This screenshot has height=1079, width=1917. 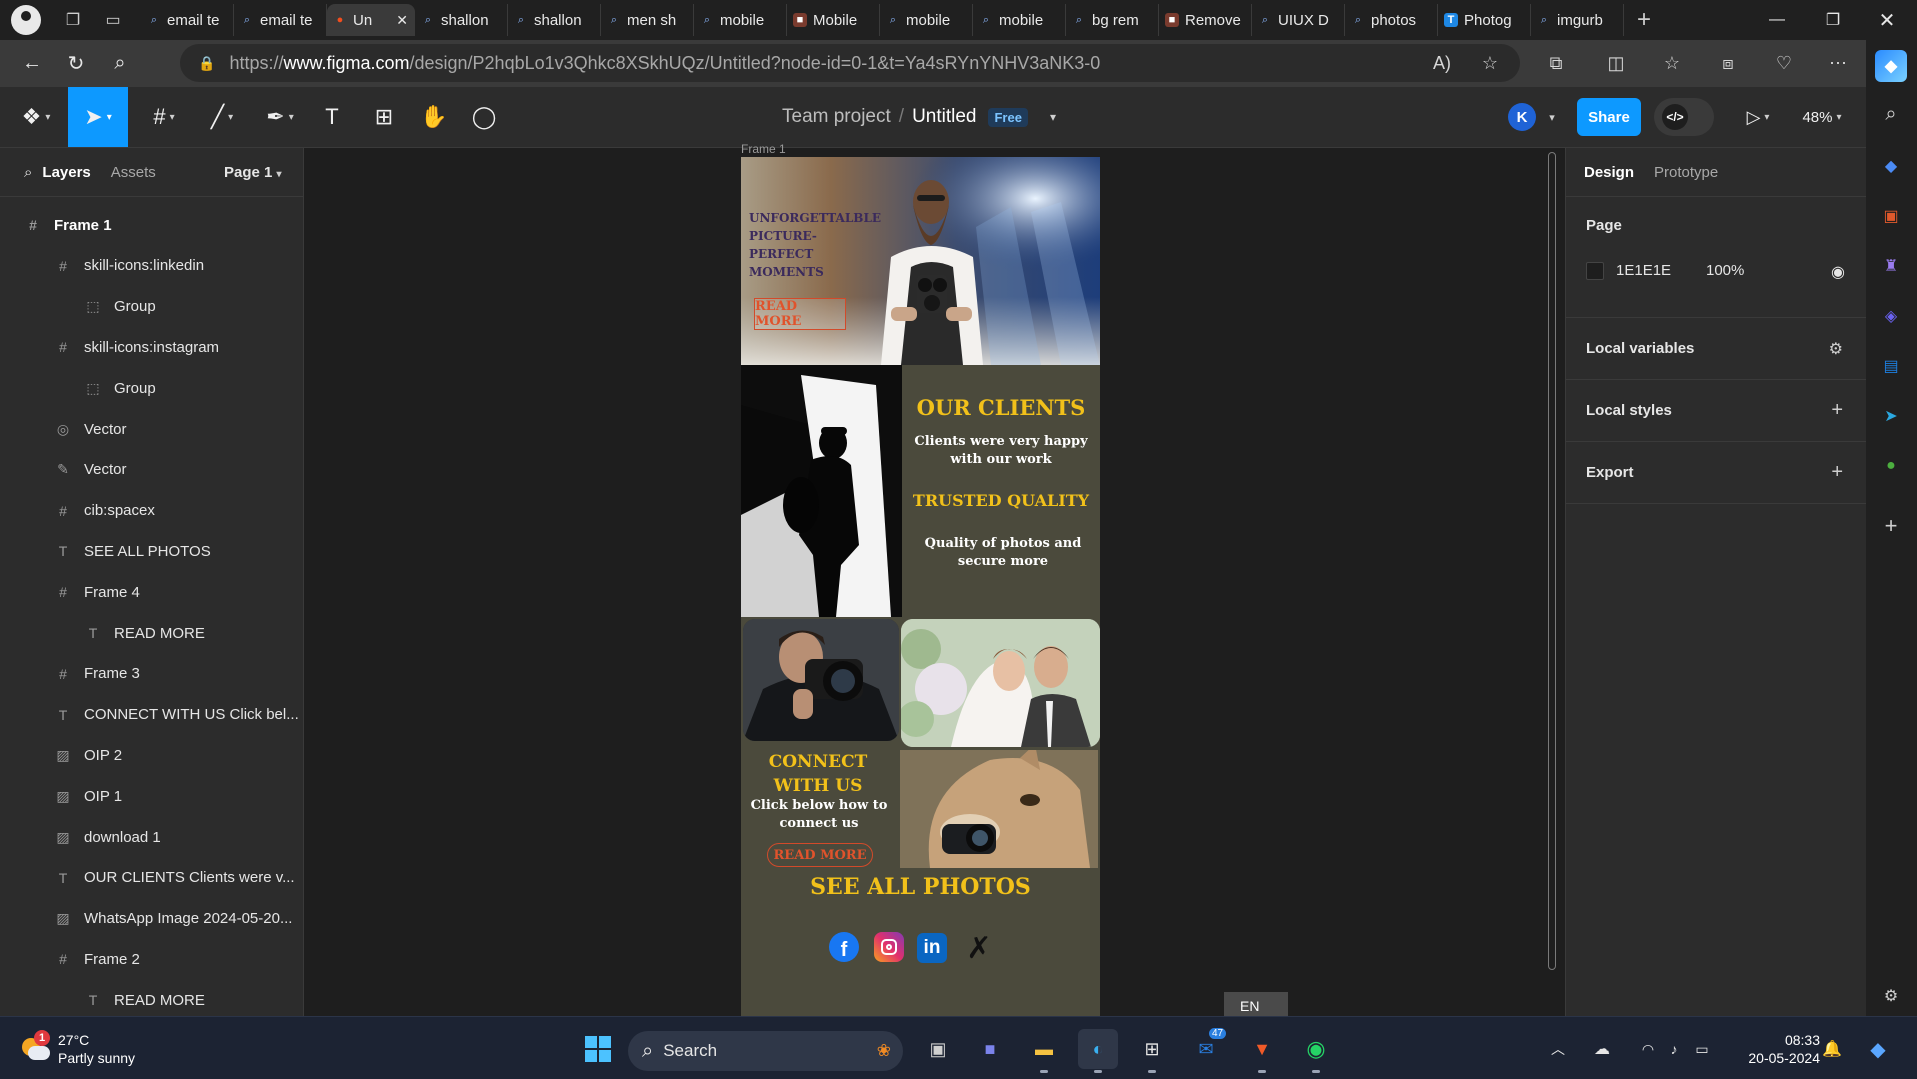 What do you see at coordinates (1838, 63) in the screenshot?
I see `more-menu-icon: ⋯` at bounding box center [1838, 63].